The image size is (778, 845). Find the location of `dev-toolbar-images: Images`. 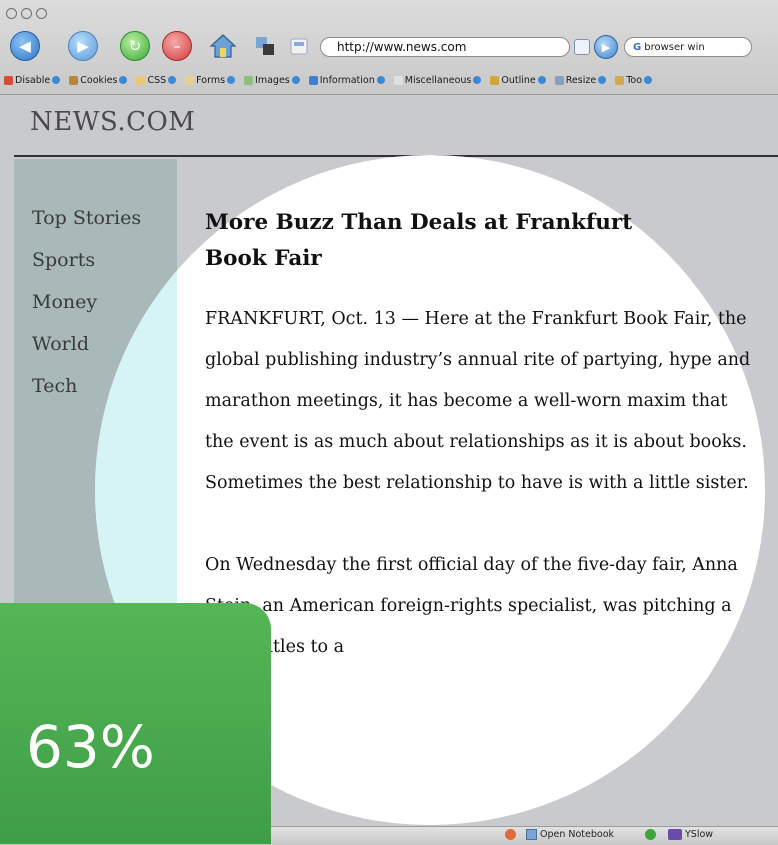

dev-toolbar-images: Images is located at coordinates (272, 80).